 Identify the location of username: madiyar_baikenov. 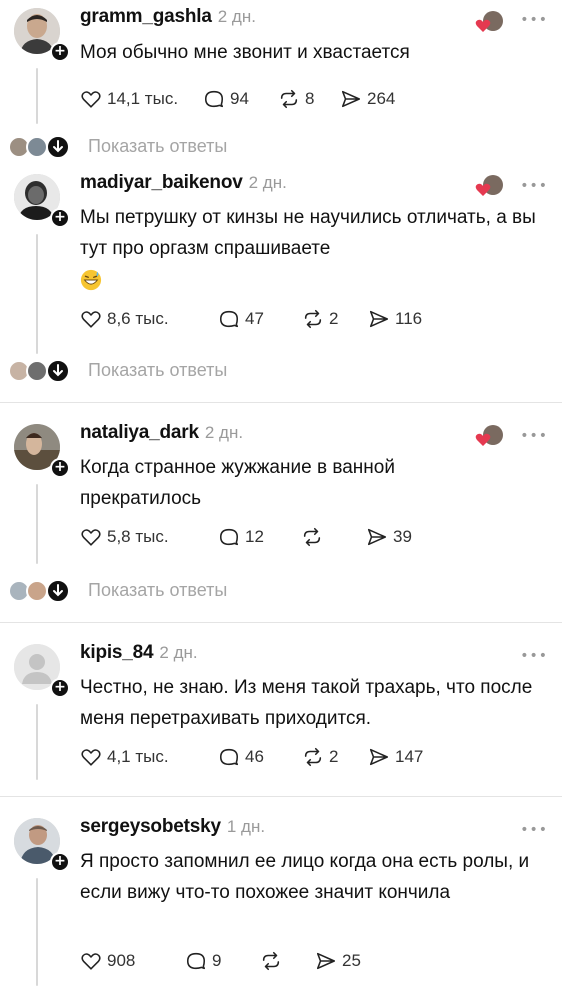
(161, 183).